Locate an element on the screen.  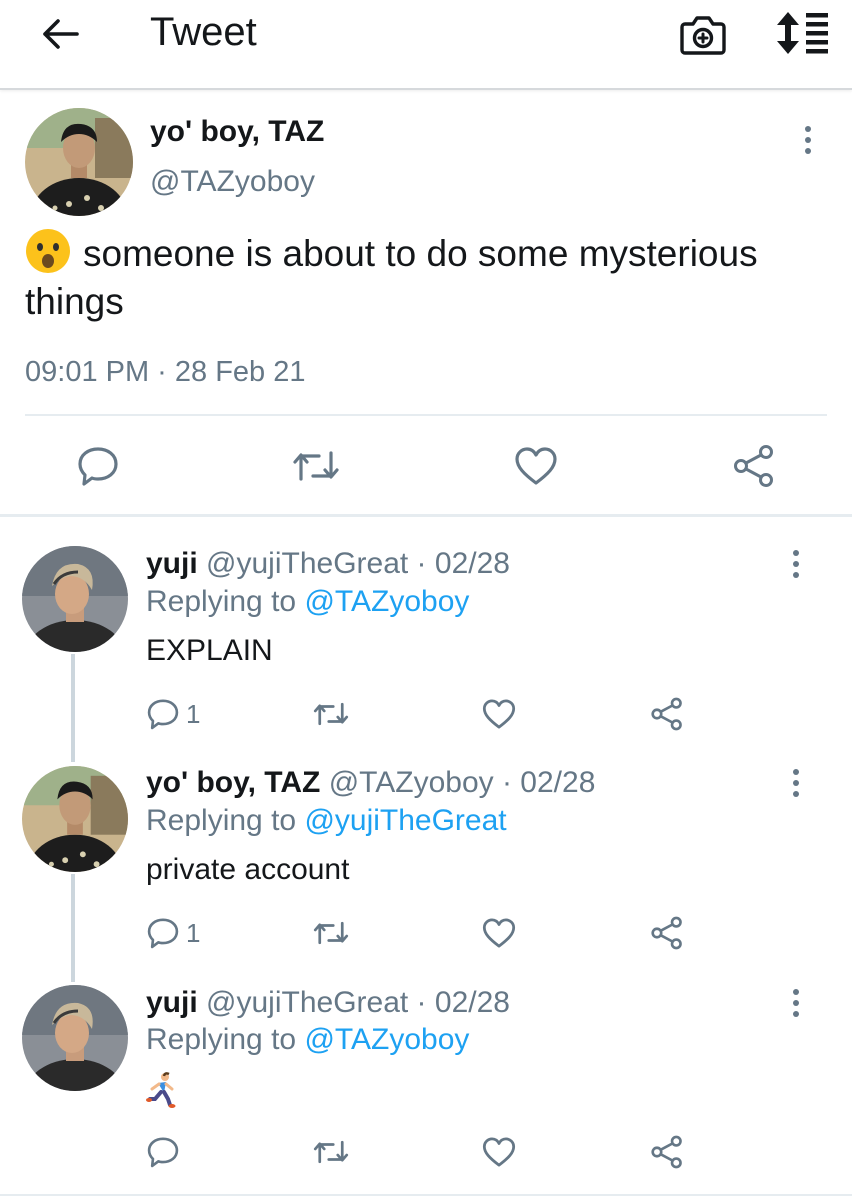
app-header: Tweet is located at coordinates (426, 45).